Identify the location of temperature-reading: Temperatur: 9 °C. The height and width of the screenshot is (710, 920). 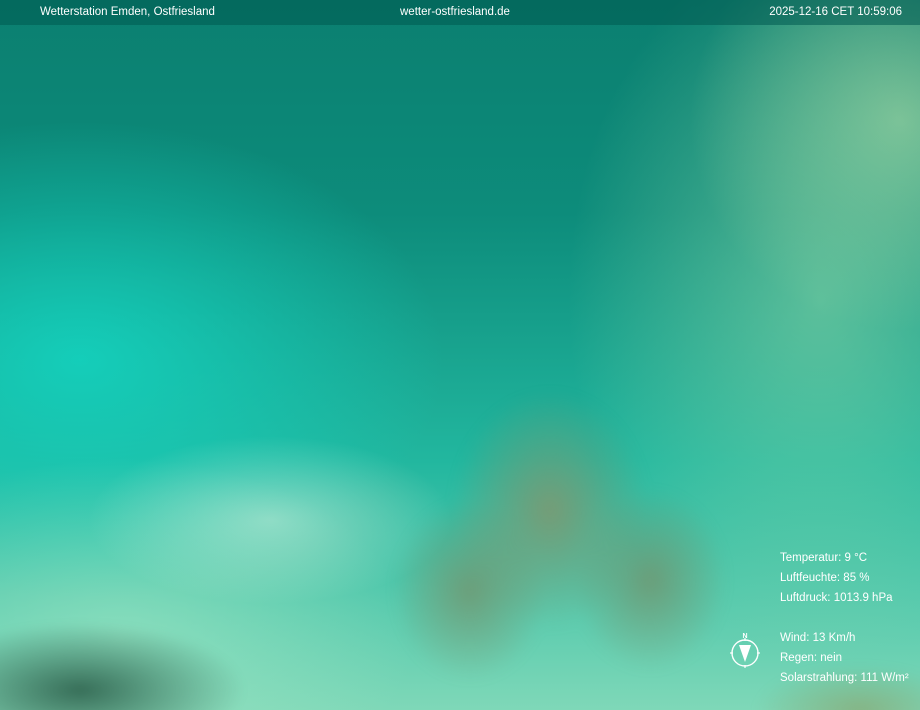
(824, 558).